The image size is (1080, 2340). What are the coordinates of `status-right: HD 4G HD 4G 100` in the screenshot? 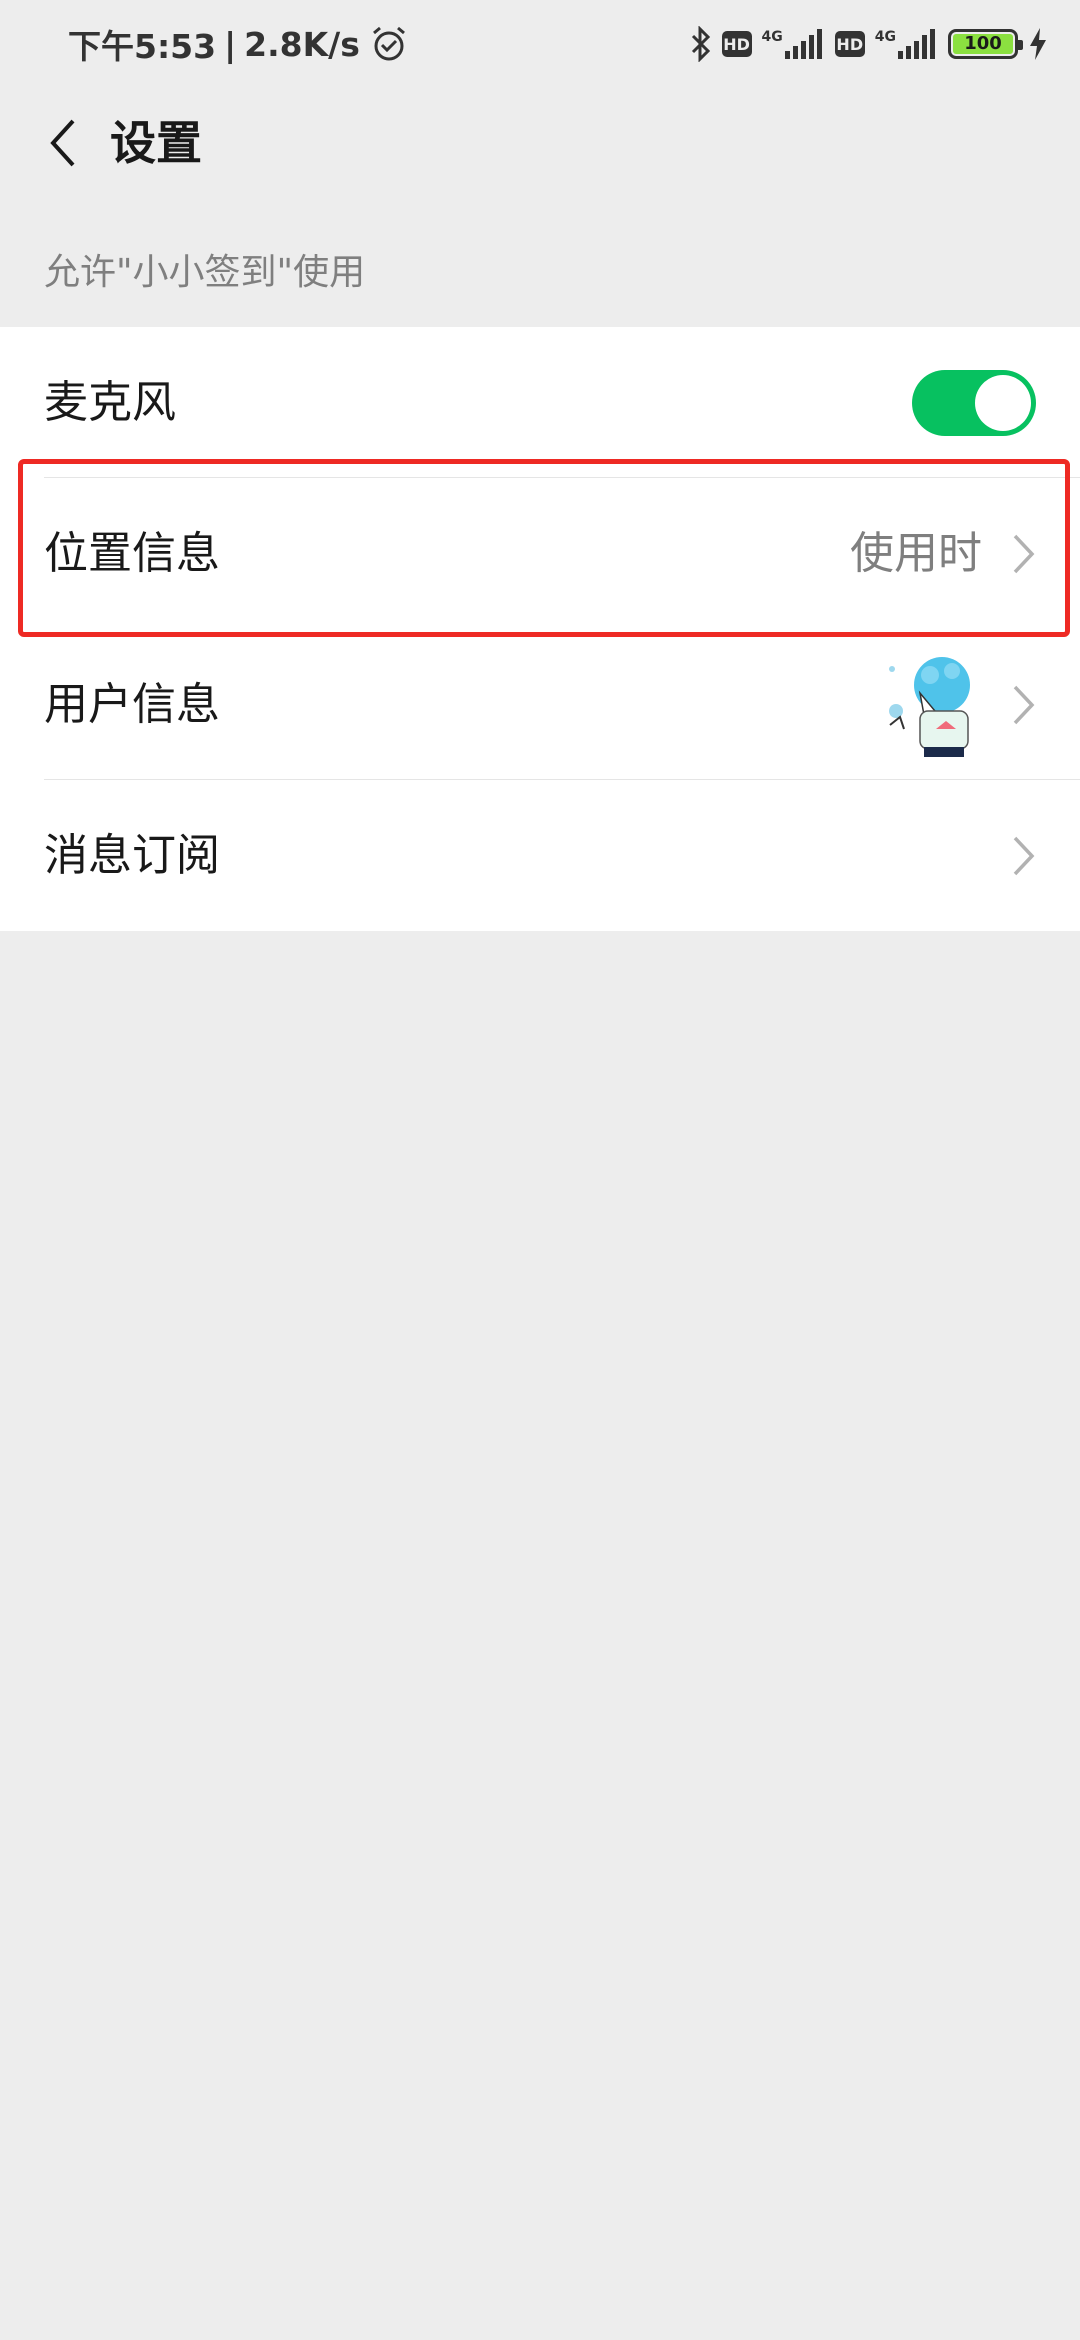 It's located at (864, 44).